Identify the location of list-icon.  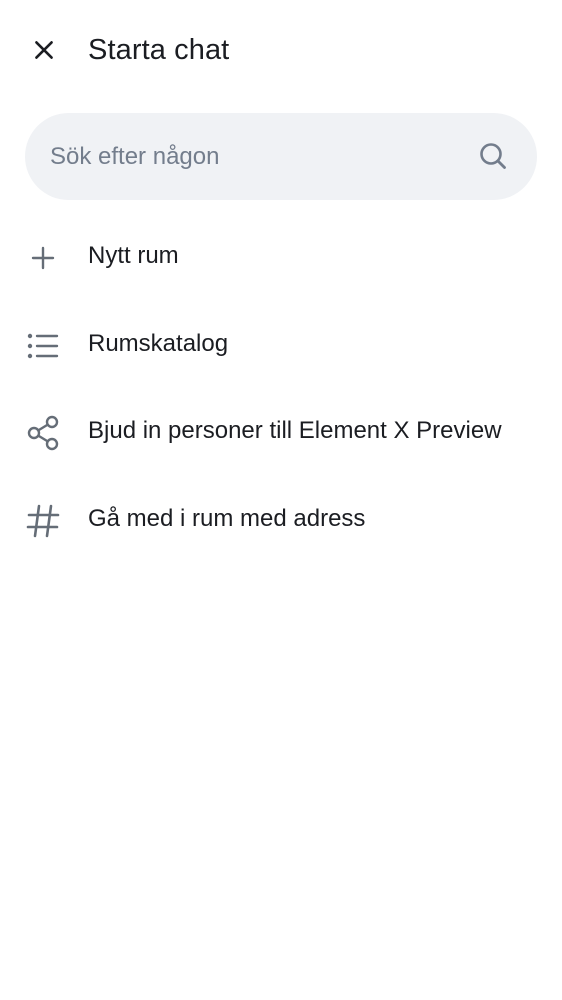
(43, 346).